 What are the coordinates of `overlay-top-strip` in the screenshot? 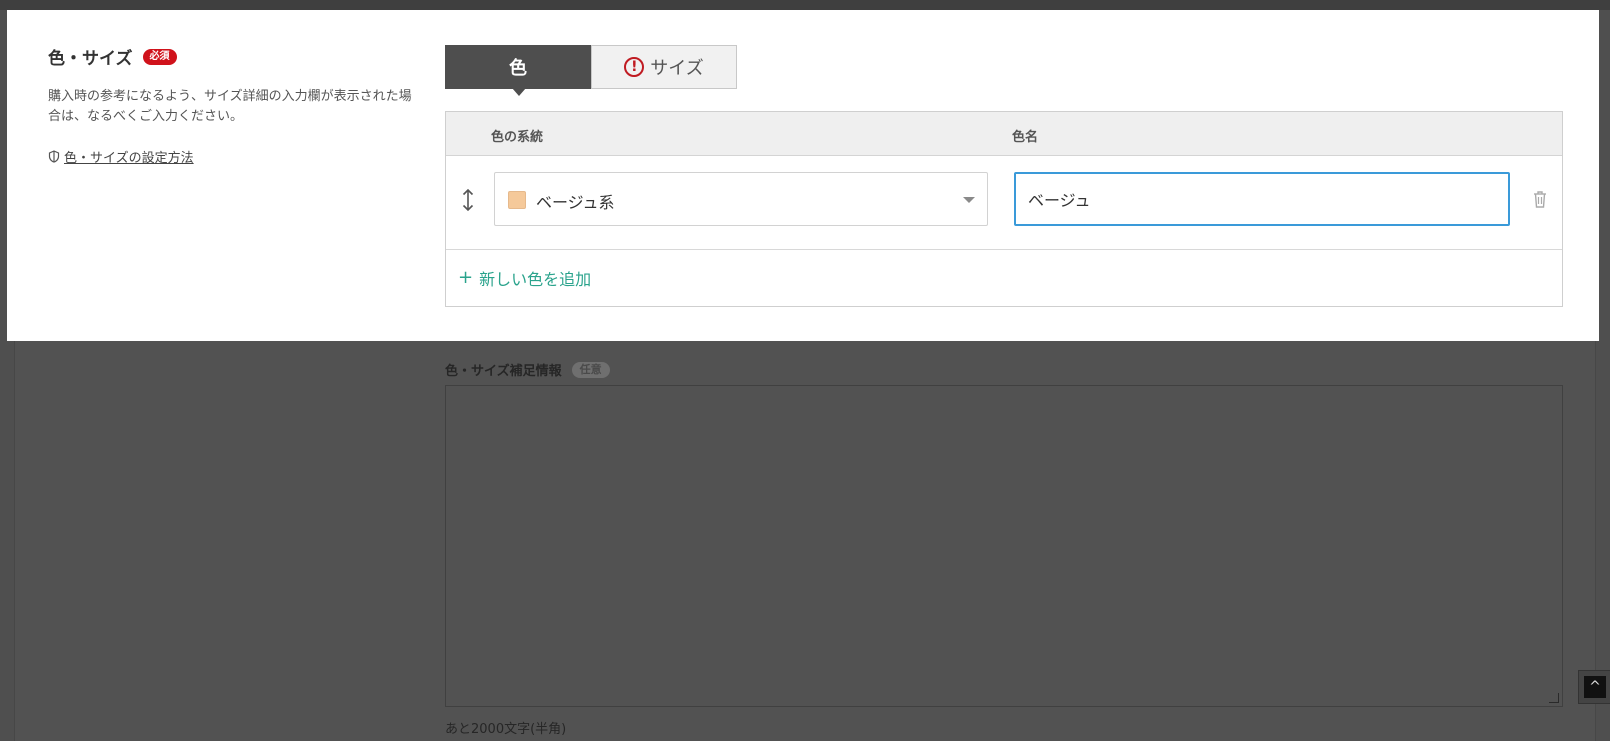 It's located at (805, 5).